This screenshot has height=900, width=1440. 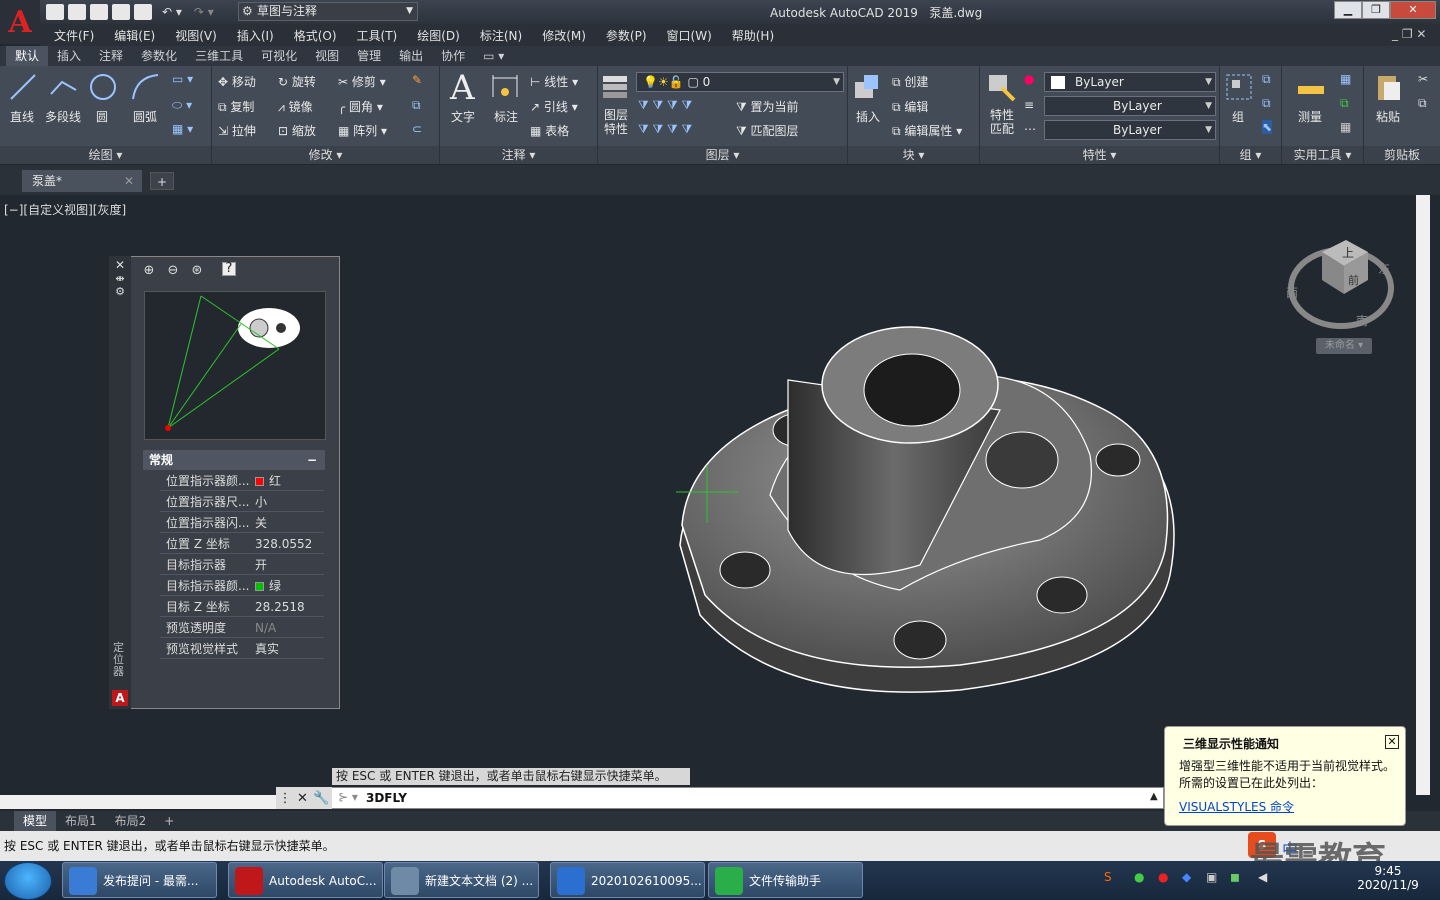 What do you see at coordinates (689, 35) in the screenshot?
I see `menu-window: 窗口(W)` at bounding box center [689, 35].